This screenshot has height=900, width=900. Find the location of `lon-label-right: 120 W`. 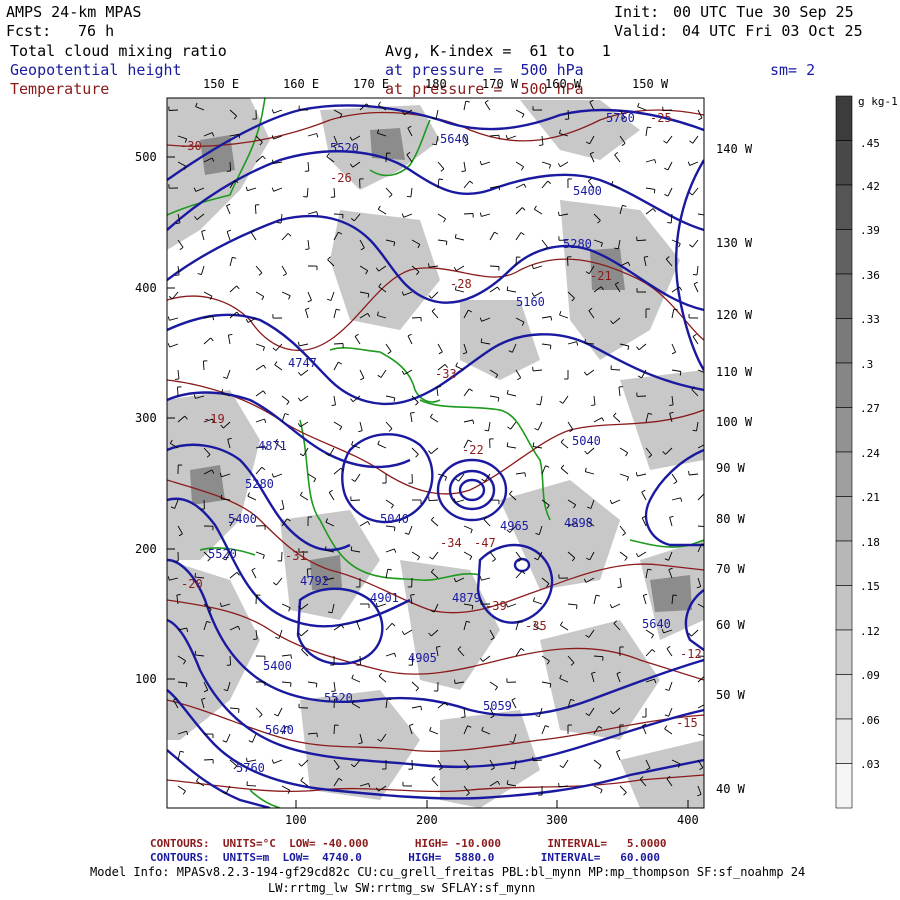

lon-label-right: 120 W is located at coordinates (734, 315).